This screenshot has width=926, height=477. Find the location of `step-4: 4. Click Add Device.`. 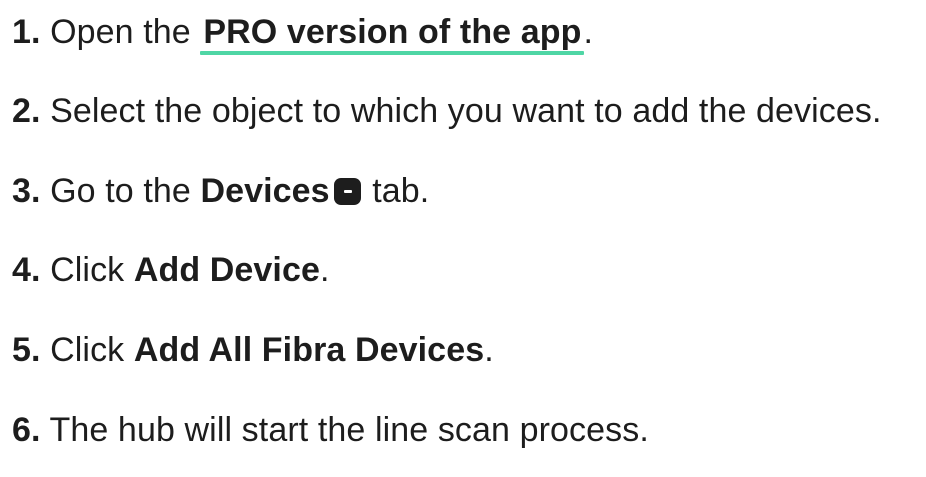

step-4: 4. Click Add Device. is located at coordinates (171, 270).